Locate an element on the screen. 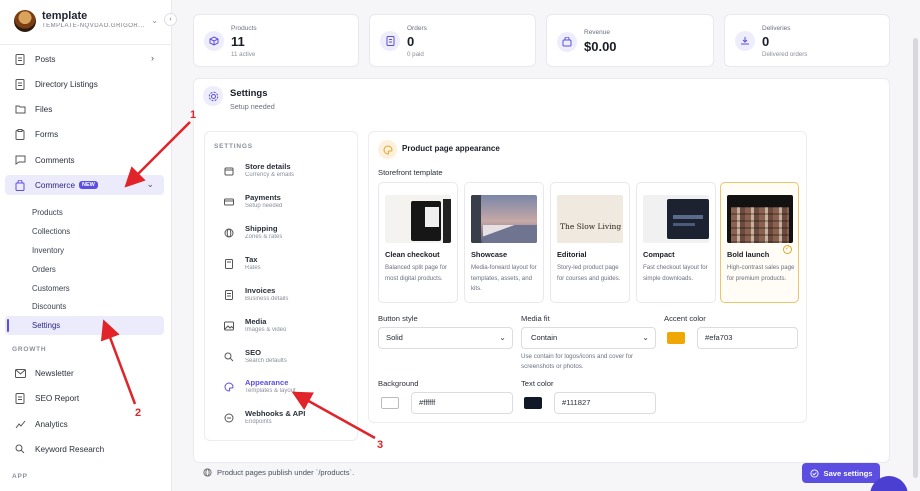  chevron-updown-icon: ⌄ is located at coordinates (154, 20).